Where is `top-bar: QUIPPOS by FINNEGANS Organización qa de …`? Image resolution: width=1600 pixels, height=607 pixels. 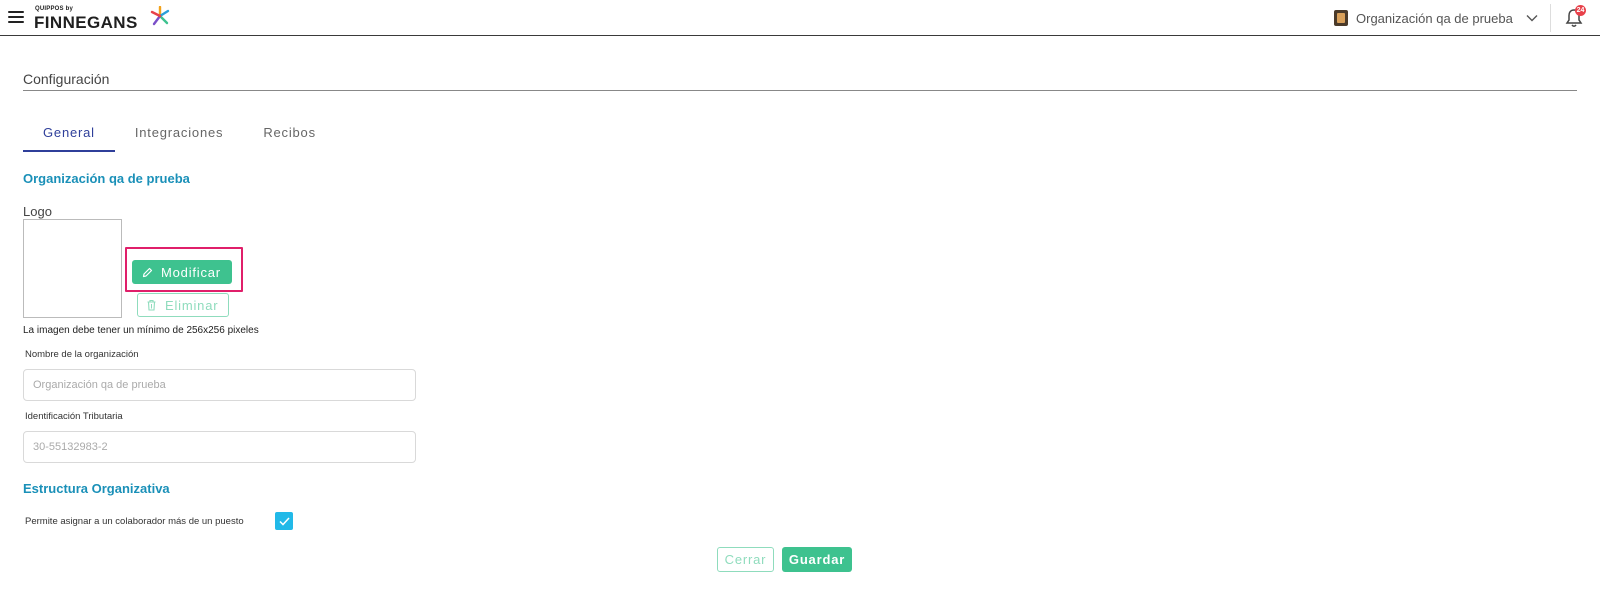
top-bar: QUIPPOS by FINNEGANS Organización qa de … is located at coordinates (800, 18).